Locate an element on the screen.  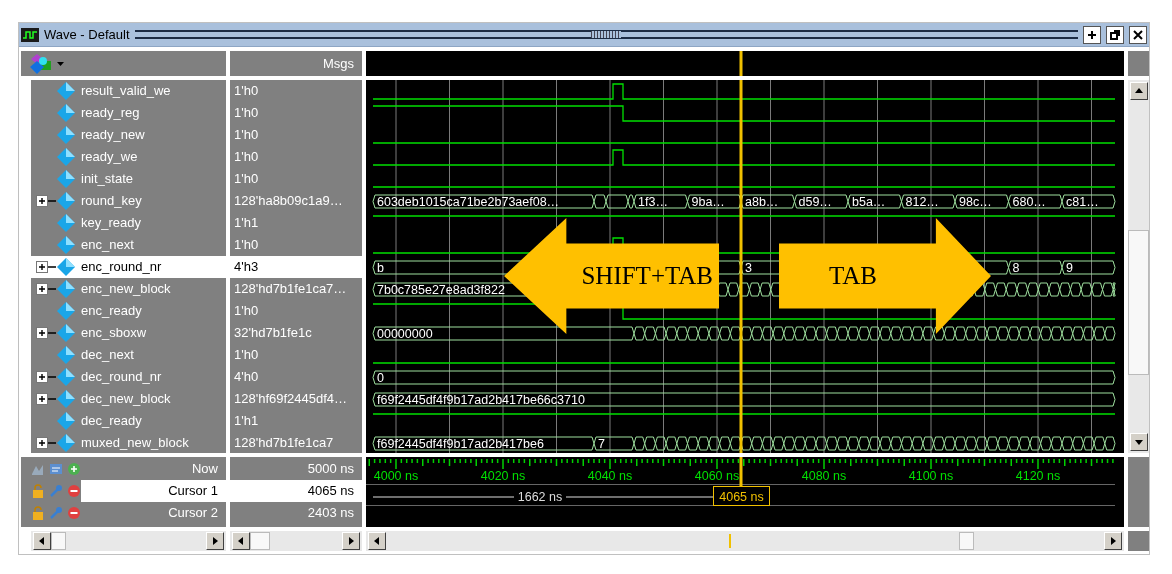
plus-icon is located at coordinates (1092, 34).